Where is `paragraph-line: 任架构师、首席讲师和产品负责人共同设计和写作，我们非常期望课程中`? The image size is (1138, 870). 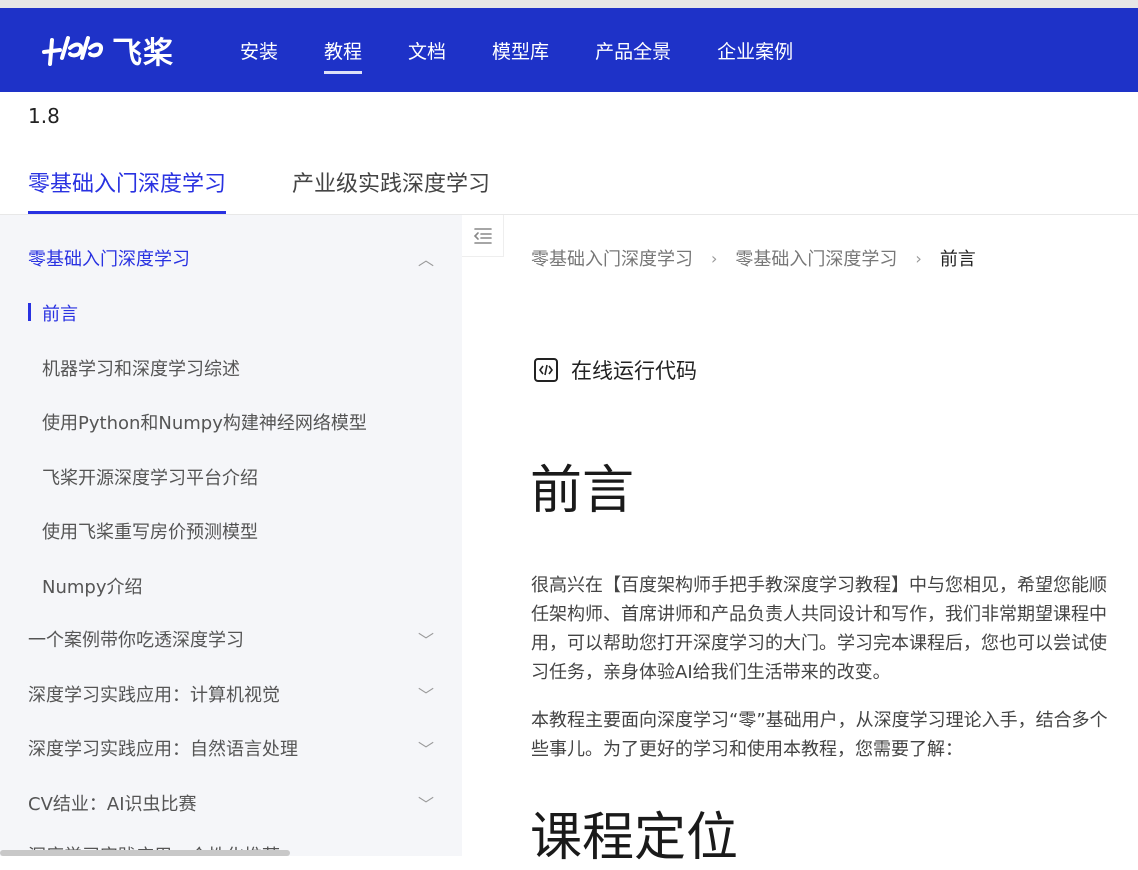 paragraph-line: 任架构师、首席讲师和产品负责人共同设计和写作，我们非常期望课程中 is located at coordinates (819, 614).